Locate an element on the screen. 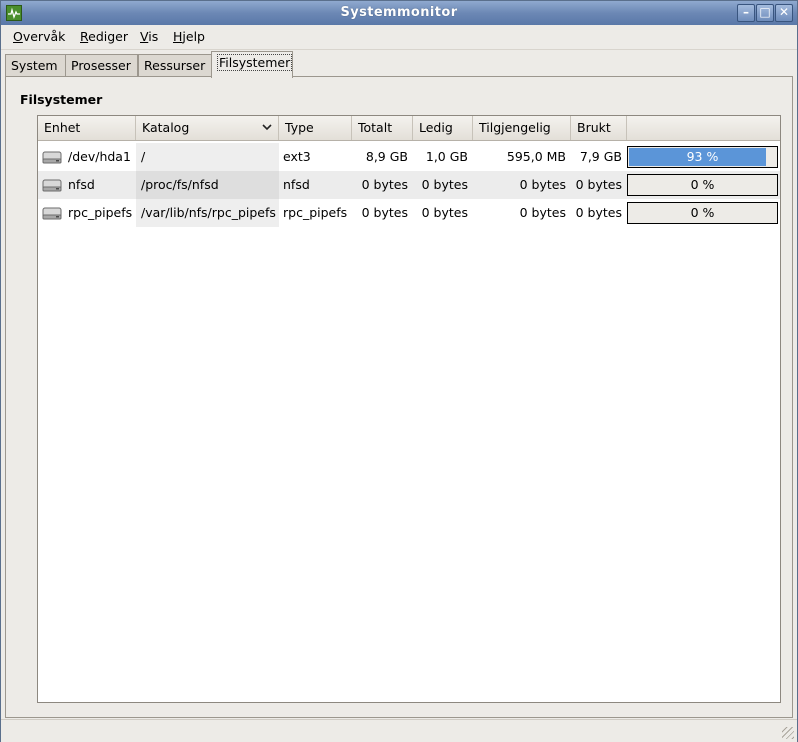 This screenshot has height=742, width=798. cell-totalt: 8,9 GB is located at coordinates (386, 156).